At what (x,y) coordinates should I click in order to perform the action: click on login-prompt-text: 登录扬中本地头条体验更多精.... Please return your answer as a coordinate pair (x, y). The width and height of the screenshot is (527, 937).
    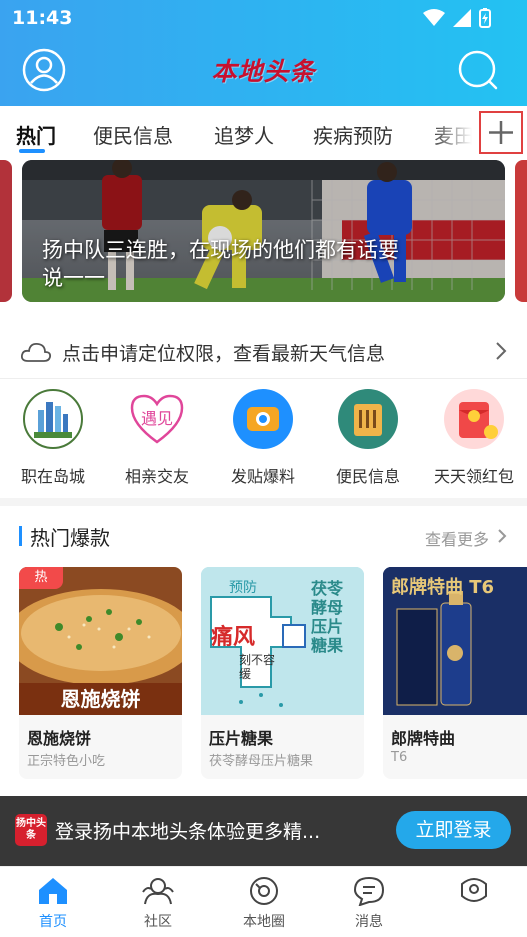
    Looking at the image, I should click on (188, 832).